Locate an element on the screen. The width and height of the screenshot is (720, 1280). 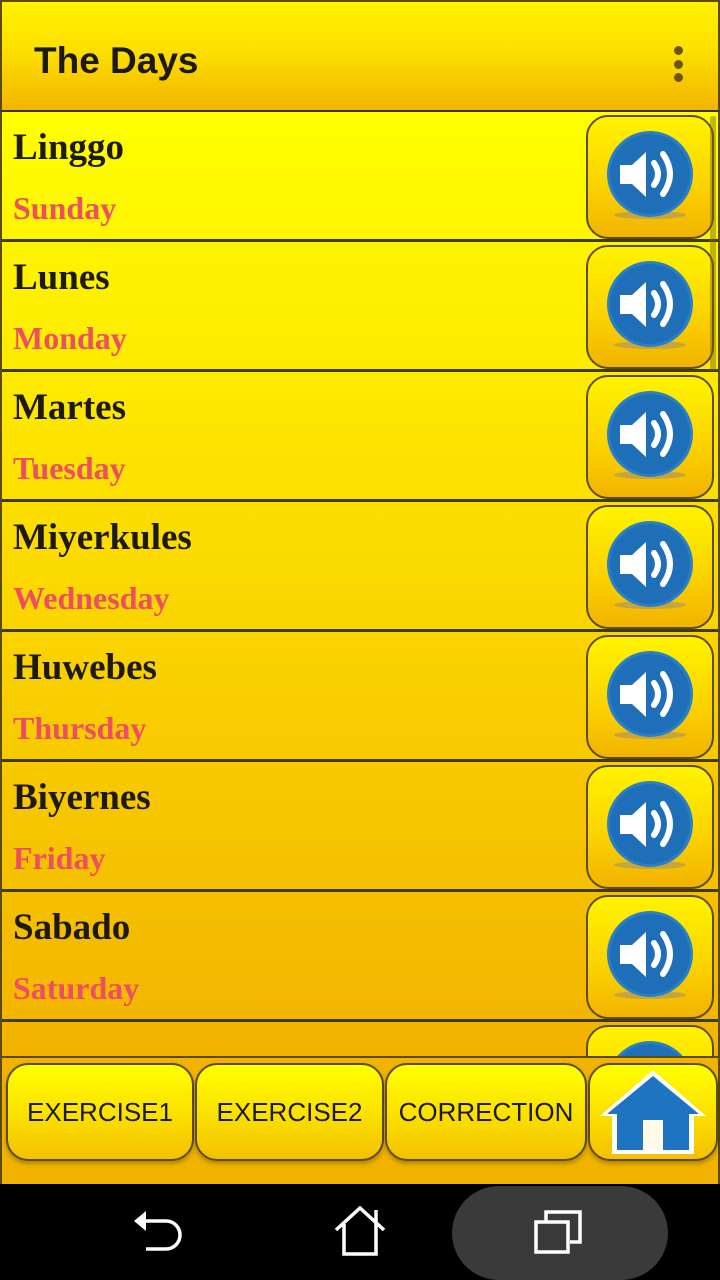
back-icon is located at coordinates (158, 1231).